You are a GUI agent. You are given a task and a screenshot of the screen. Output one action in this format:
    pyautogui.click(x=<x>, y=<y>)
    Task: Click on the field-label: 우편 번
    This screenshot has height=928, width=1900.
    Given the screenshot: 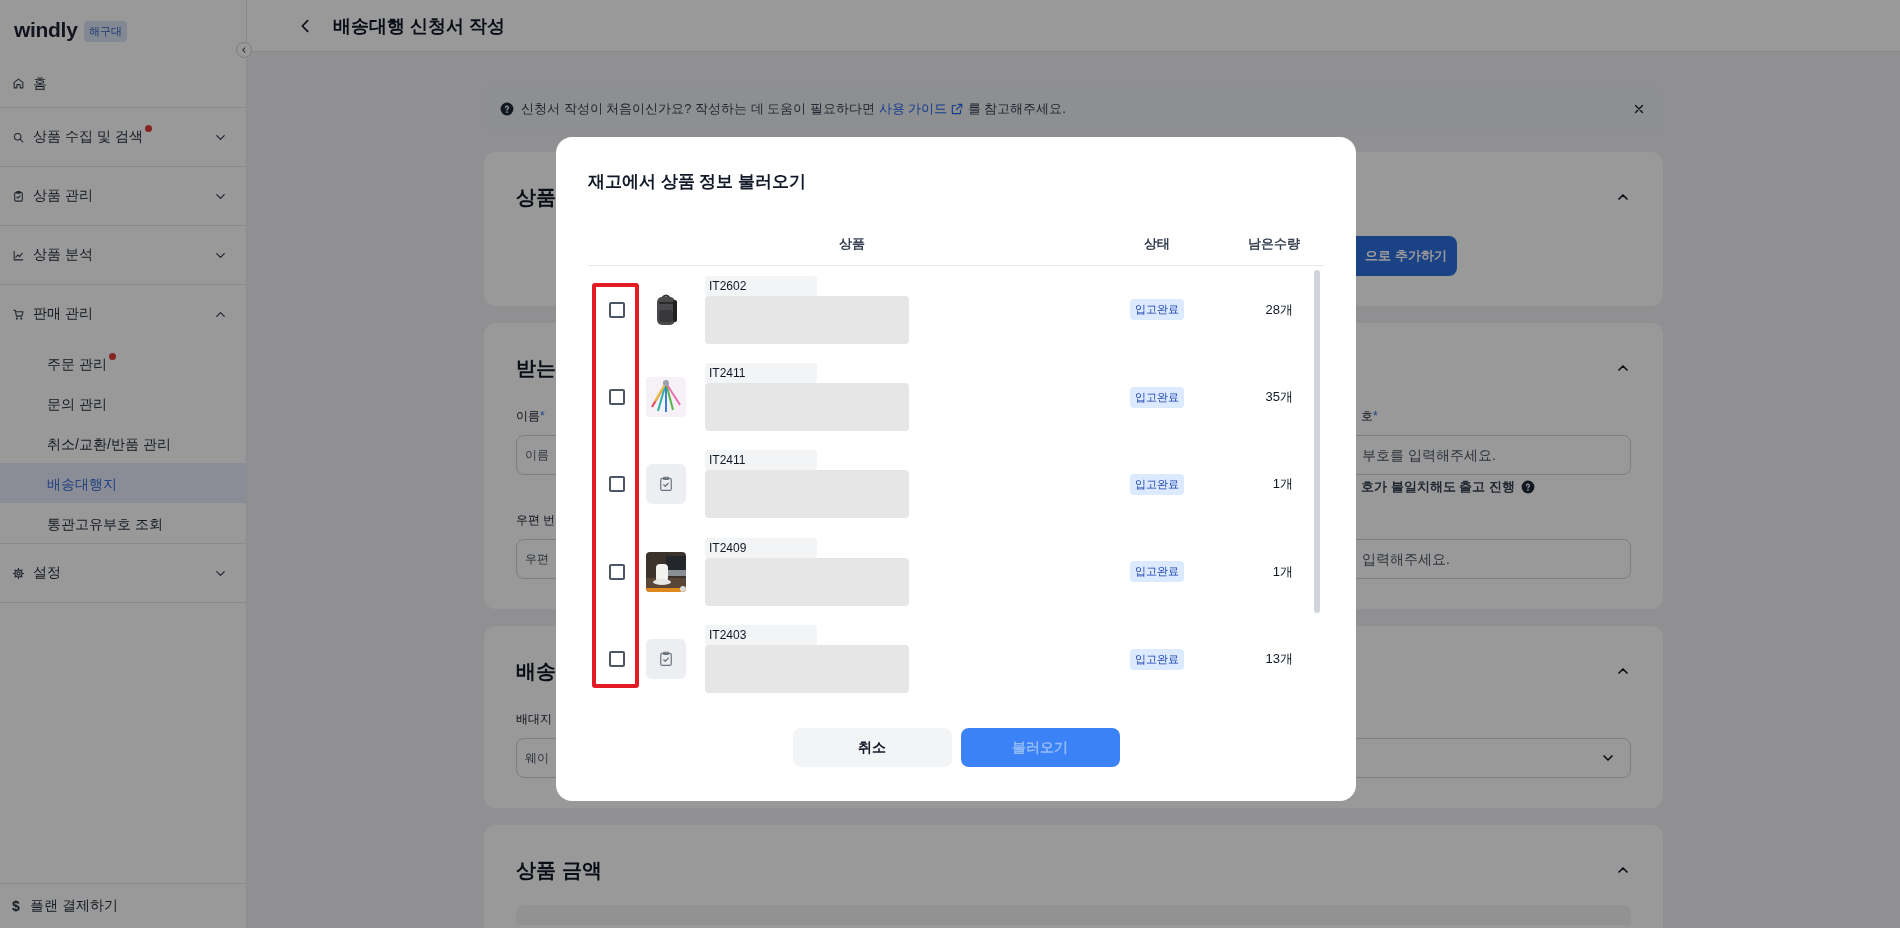 What is the action you would take?
    pyautogui.click(x=536, y=520)
    